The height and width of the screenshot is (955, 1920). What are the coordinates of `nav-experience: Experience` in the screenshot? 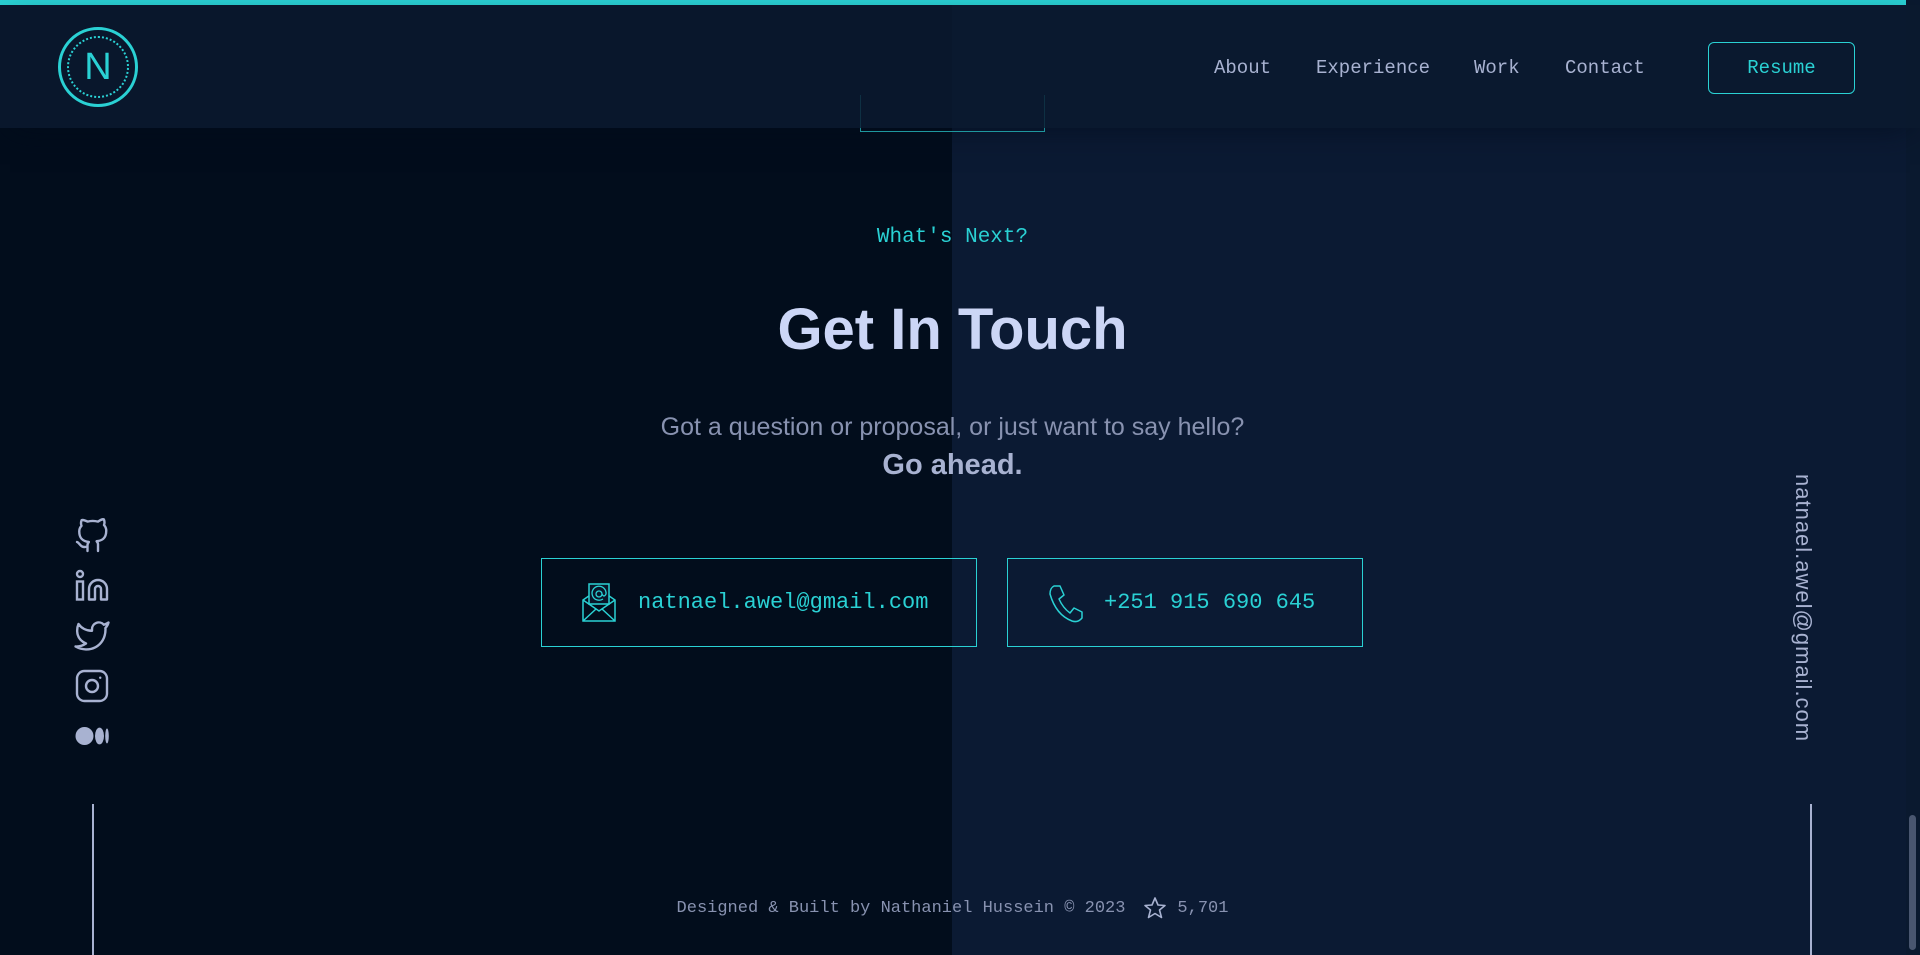 It's located at (1373, 68).